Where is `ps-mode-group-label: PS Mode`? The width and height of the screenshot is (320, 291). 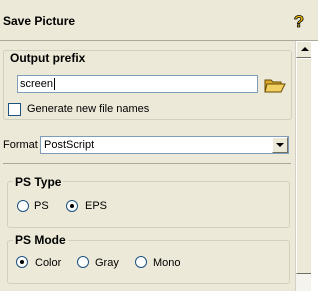 ps-mode-group-label: PS Mode is located at coordinates (40, 240).